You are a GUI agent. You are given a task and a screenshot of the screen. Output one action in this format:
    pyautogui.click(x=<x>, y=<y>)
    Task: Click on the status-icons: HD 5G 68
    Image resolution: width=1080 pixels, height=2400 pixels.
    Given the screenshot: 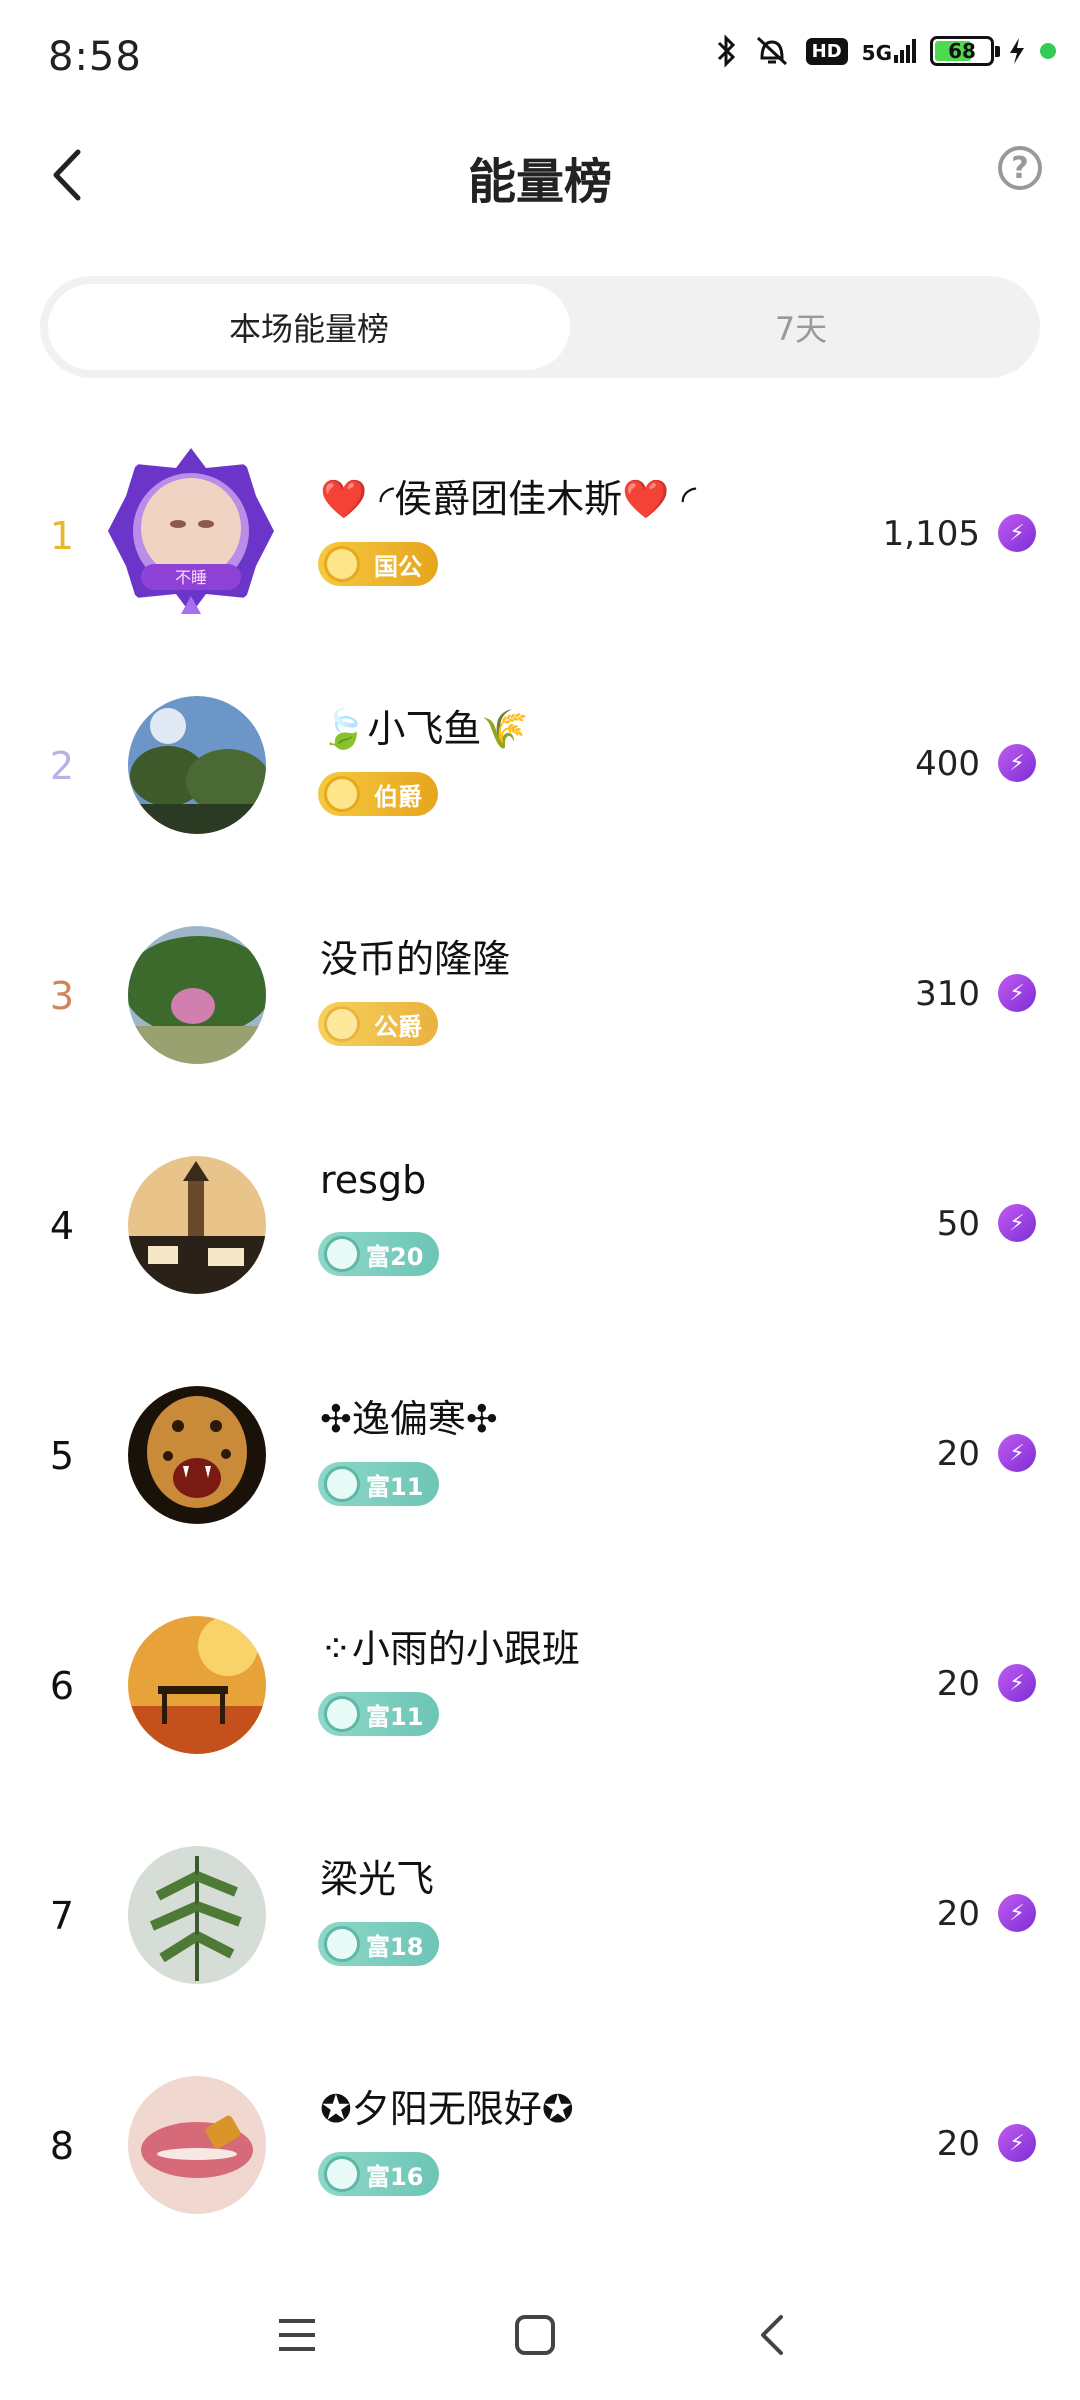 What is the action you would take?
    pyautogui.click(x=886, y=51)
    